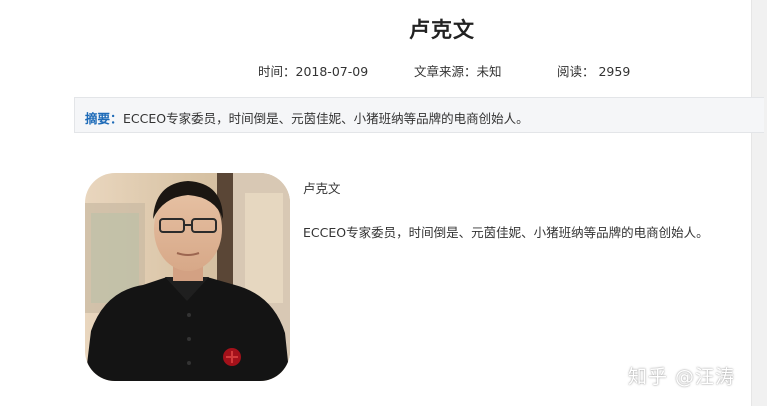  I want to click on summary-box: 摘要： ECCEO专家委员，时间倒是、元茵佳妮、小猪班纳等品牌的电商创始人。, so click(419, 115).